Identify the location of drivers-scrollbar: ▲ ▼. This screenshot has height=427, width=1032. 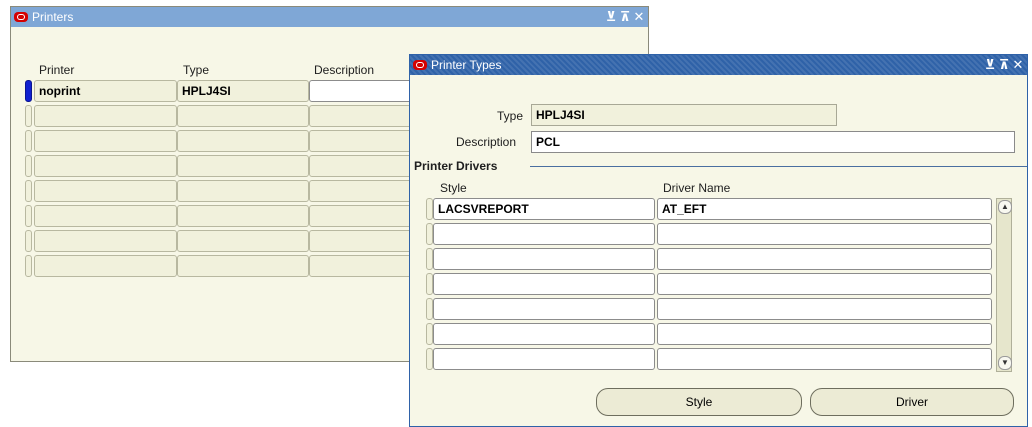
(1004, 285).